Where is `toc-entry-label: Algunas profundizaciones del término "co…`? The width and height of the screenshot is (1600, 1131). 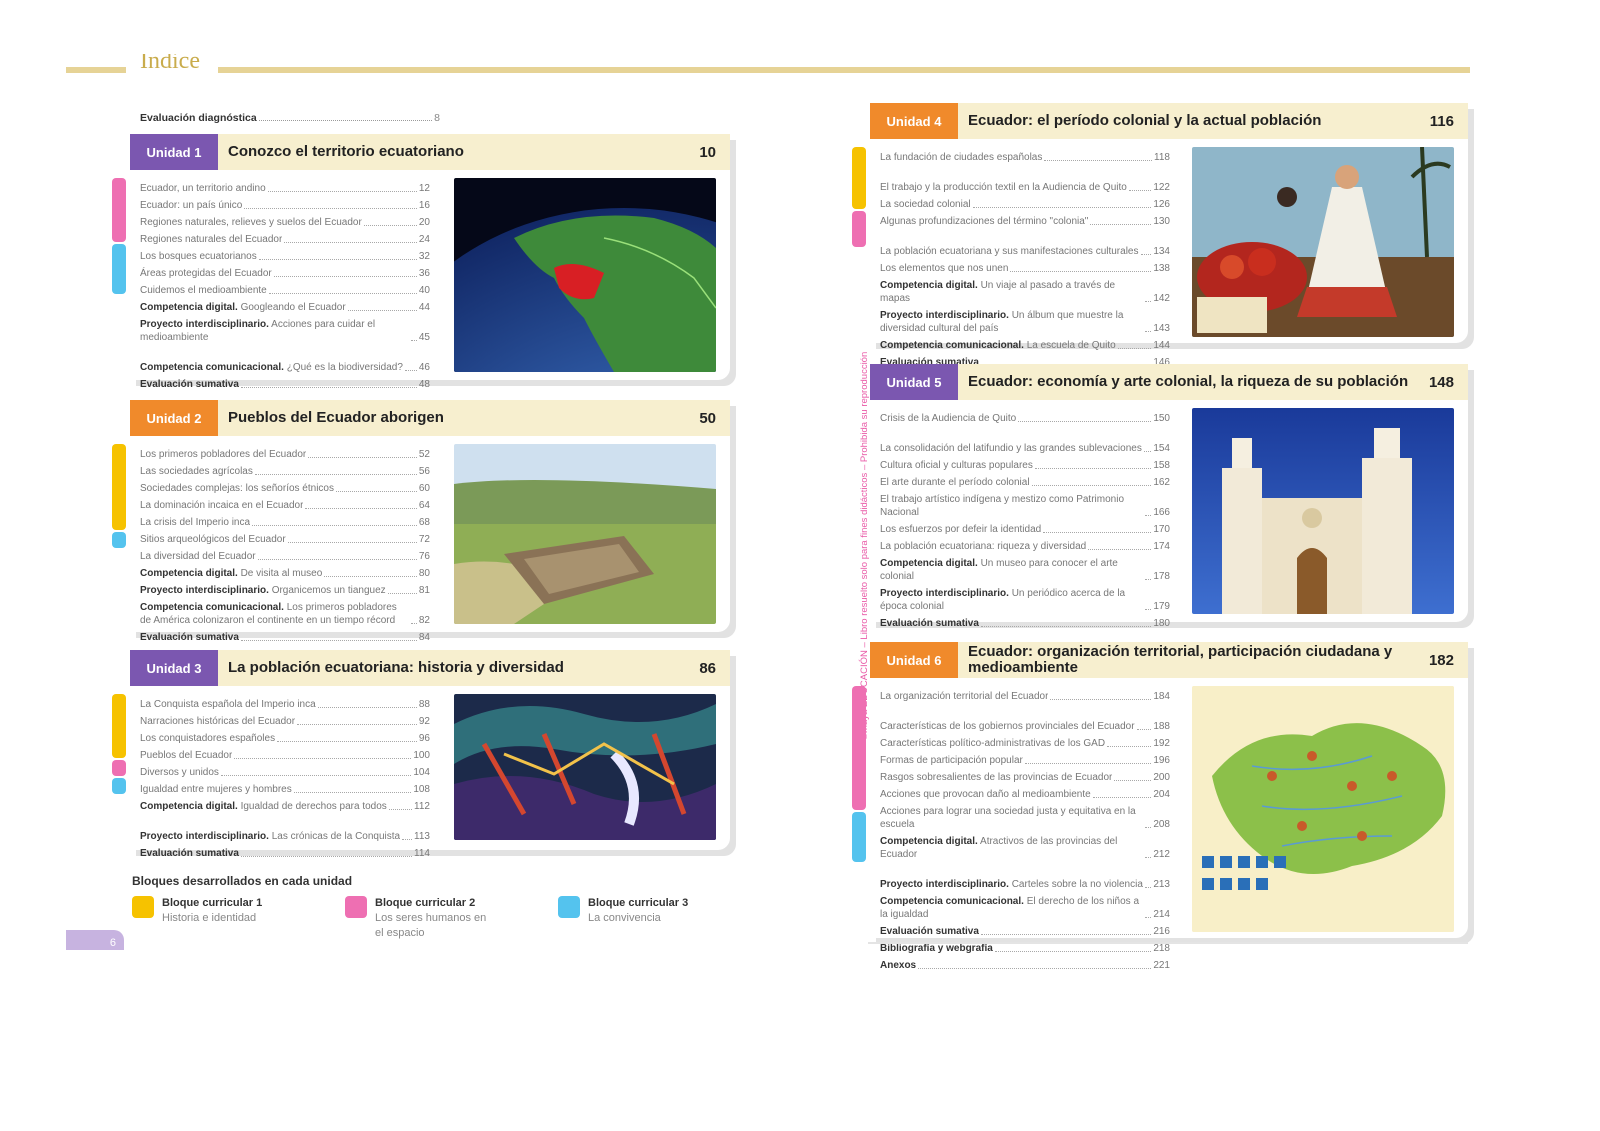
toc-entry-label: Algunas profundizaciones del término "co… is located at coordinates (984, 221).